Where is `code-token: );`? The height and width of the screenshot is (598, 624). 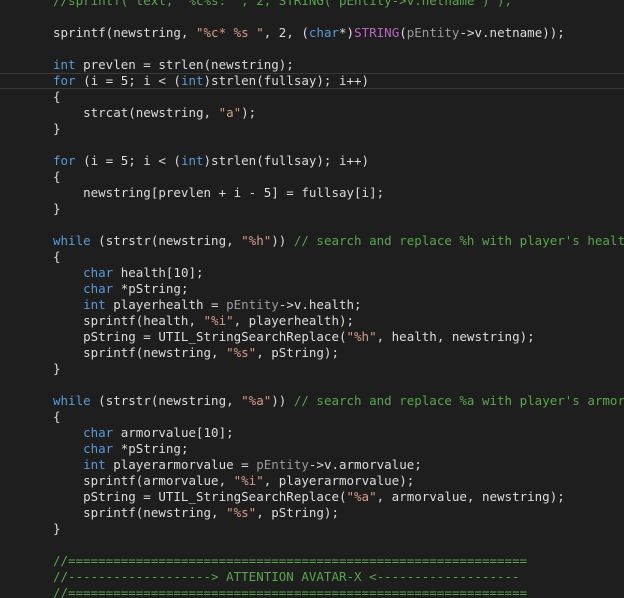 code-token: ); is located at coordinates (249, 112).